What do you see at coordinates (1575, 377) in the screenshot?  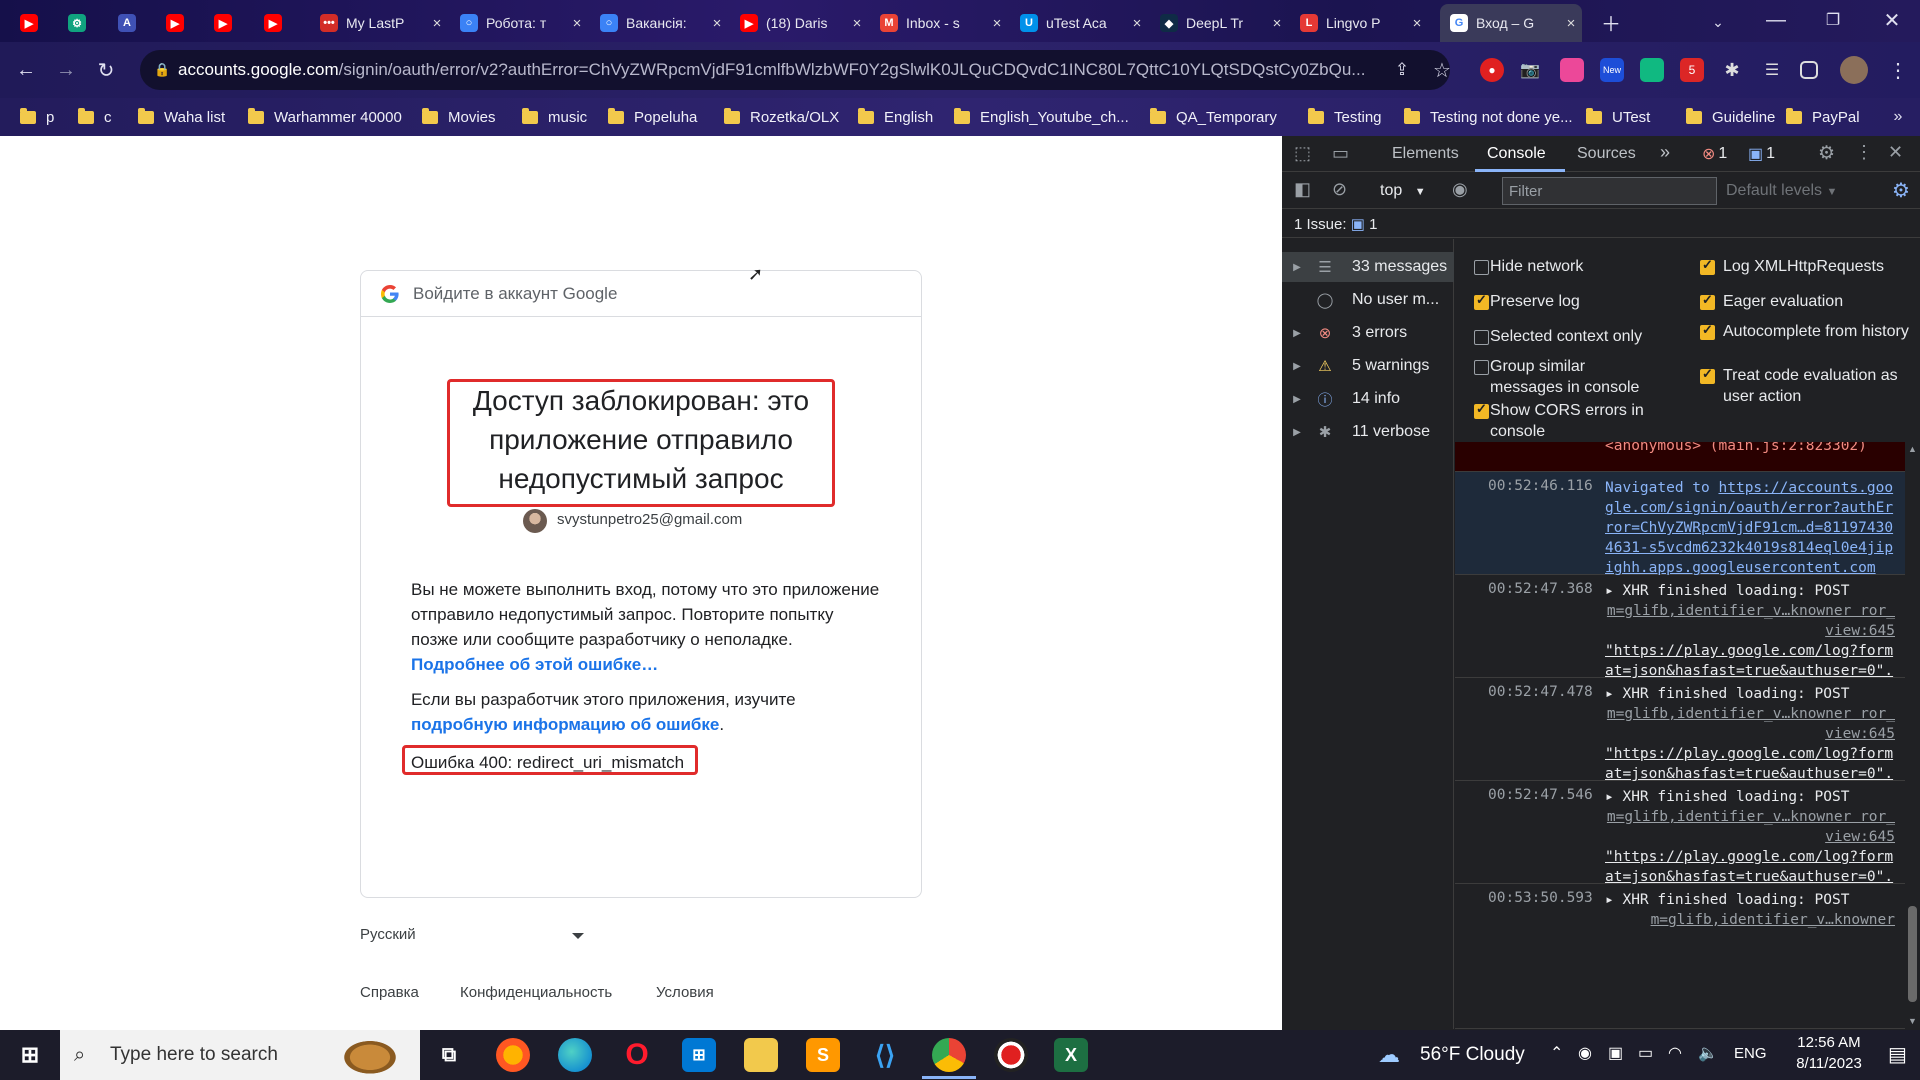 I see `setting-label: Group similar messages in console` at bounding box center [1575, 377].